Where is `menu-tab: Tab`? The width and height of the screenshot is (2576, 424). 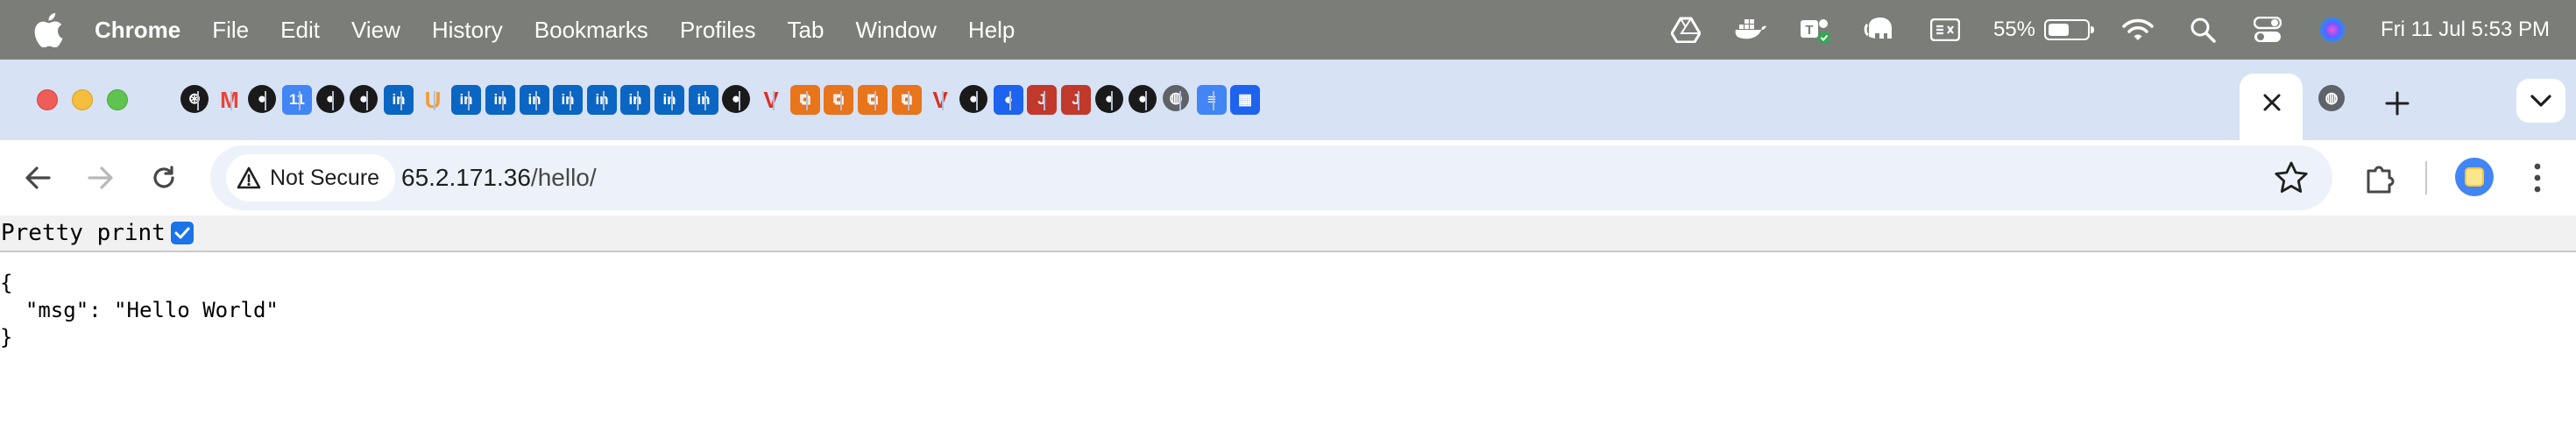 menu-tab: Tab is located at coordinates (806, 30).